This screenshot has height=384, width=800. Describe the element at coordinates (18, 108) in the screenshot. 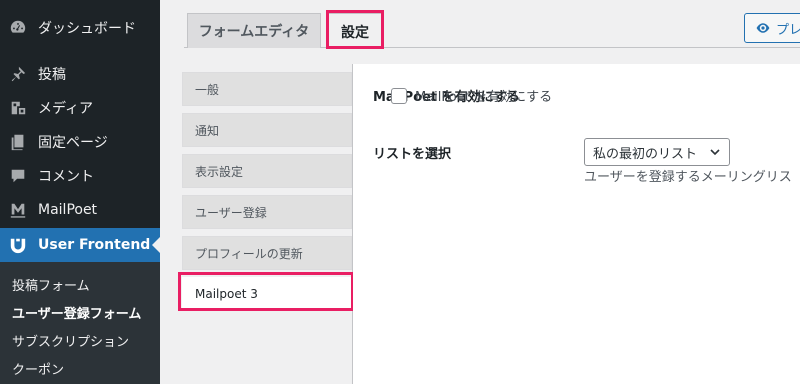

I see `media-icon` at that location.